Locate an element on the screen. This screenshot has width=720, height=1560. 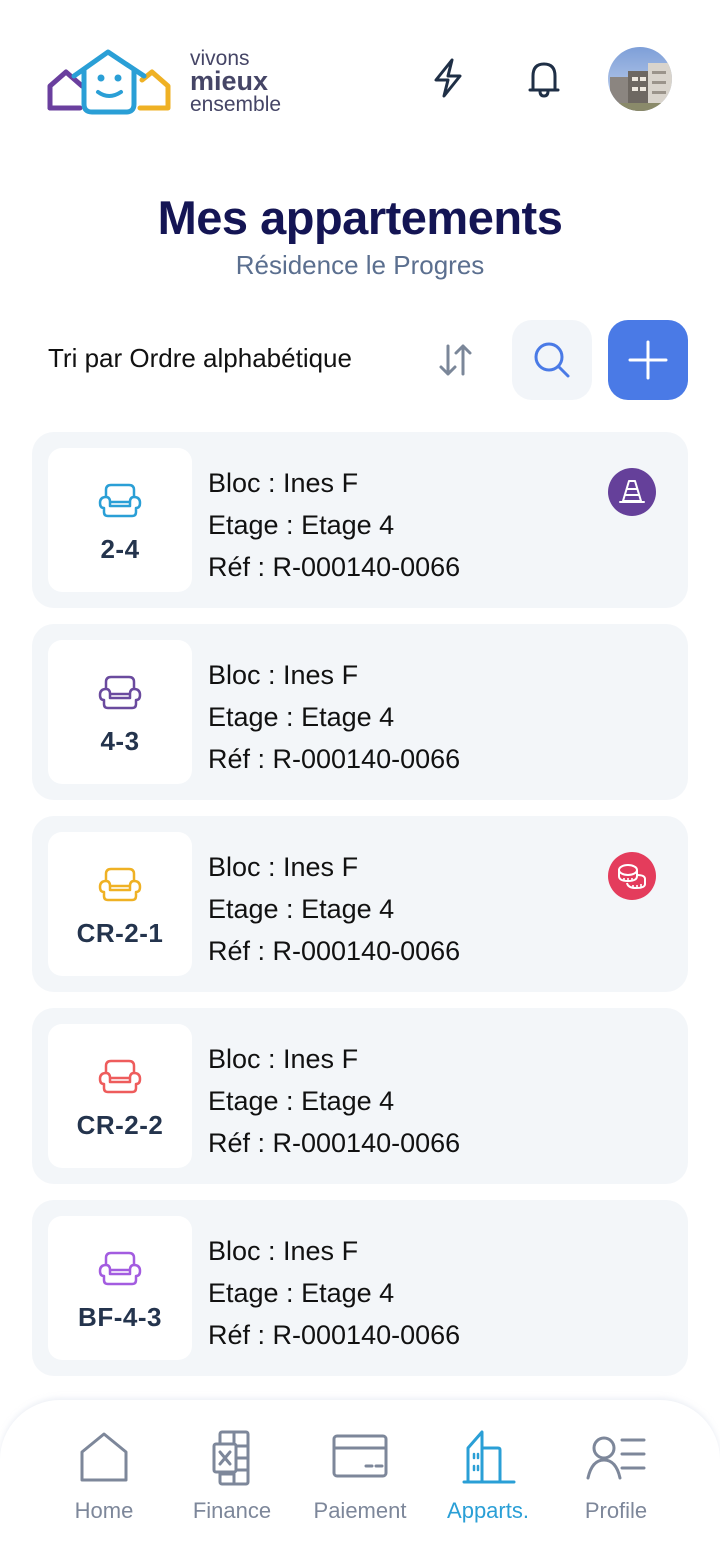
sort-order-button is located at coordinates (455, 360).